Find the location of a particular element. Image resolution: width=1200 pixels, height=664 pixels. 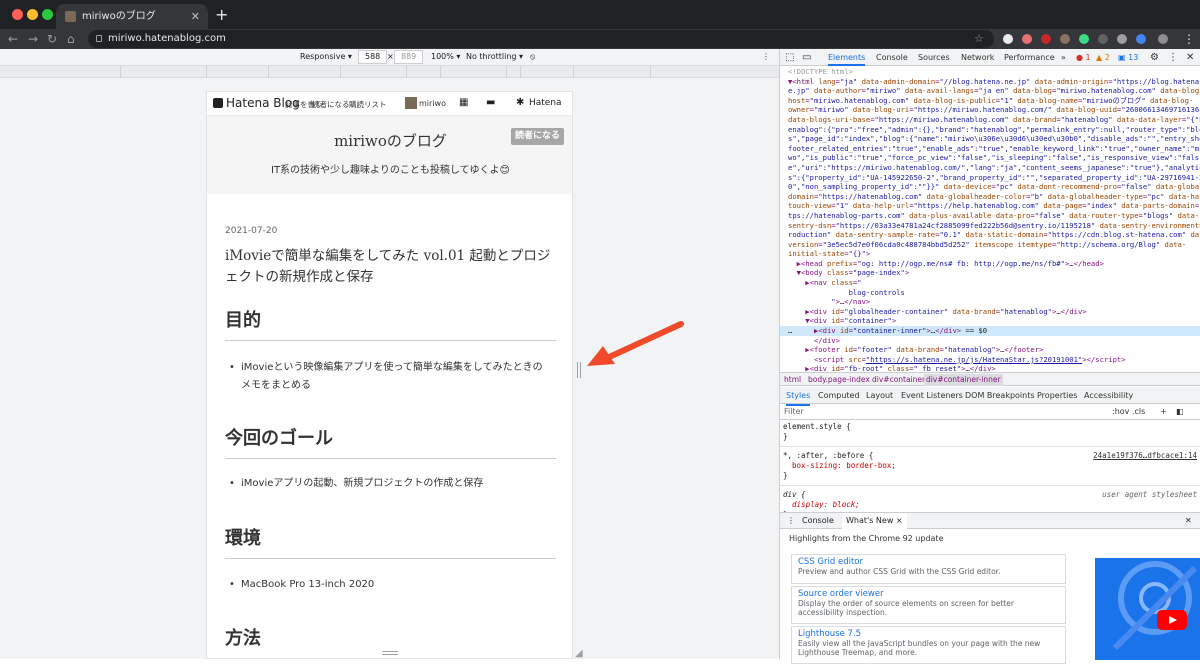

tab-network: Network is located at coordinates (977, 57).